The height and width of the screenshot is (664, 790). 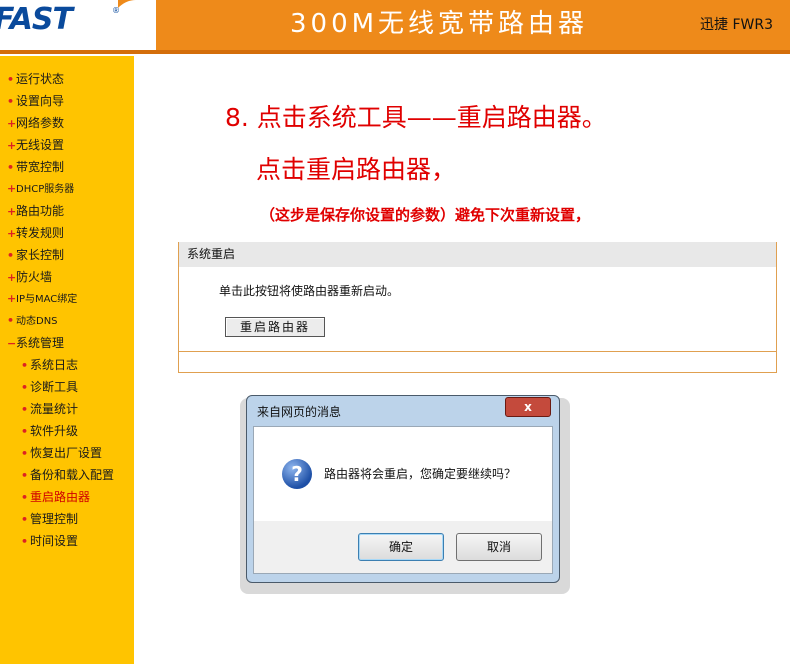 I want to click on cancel-button: 取消, so click(x=499, y=547).